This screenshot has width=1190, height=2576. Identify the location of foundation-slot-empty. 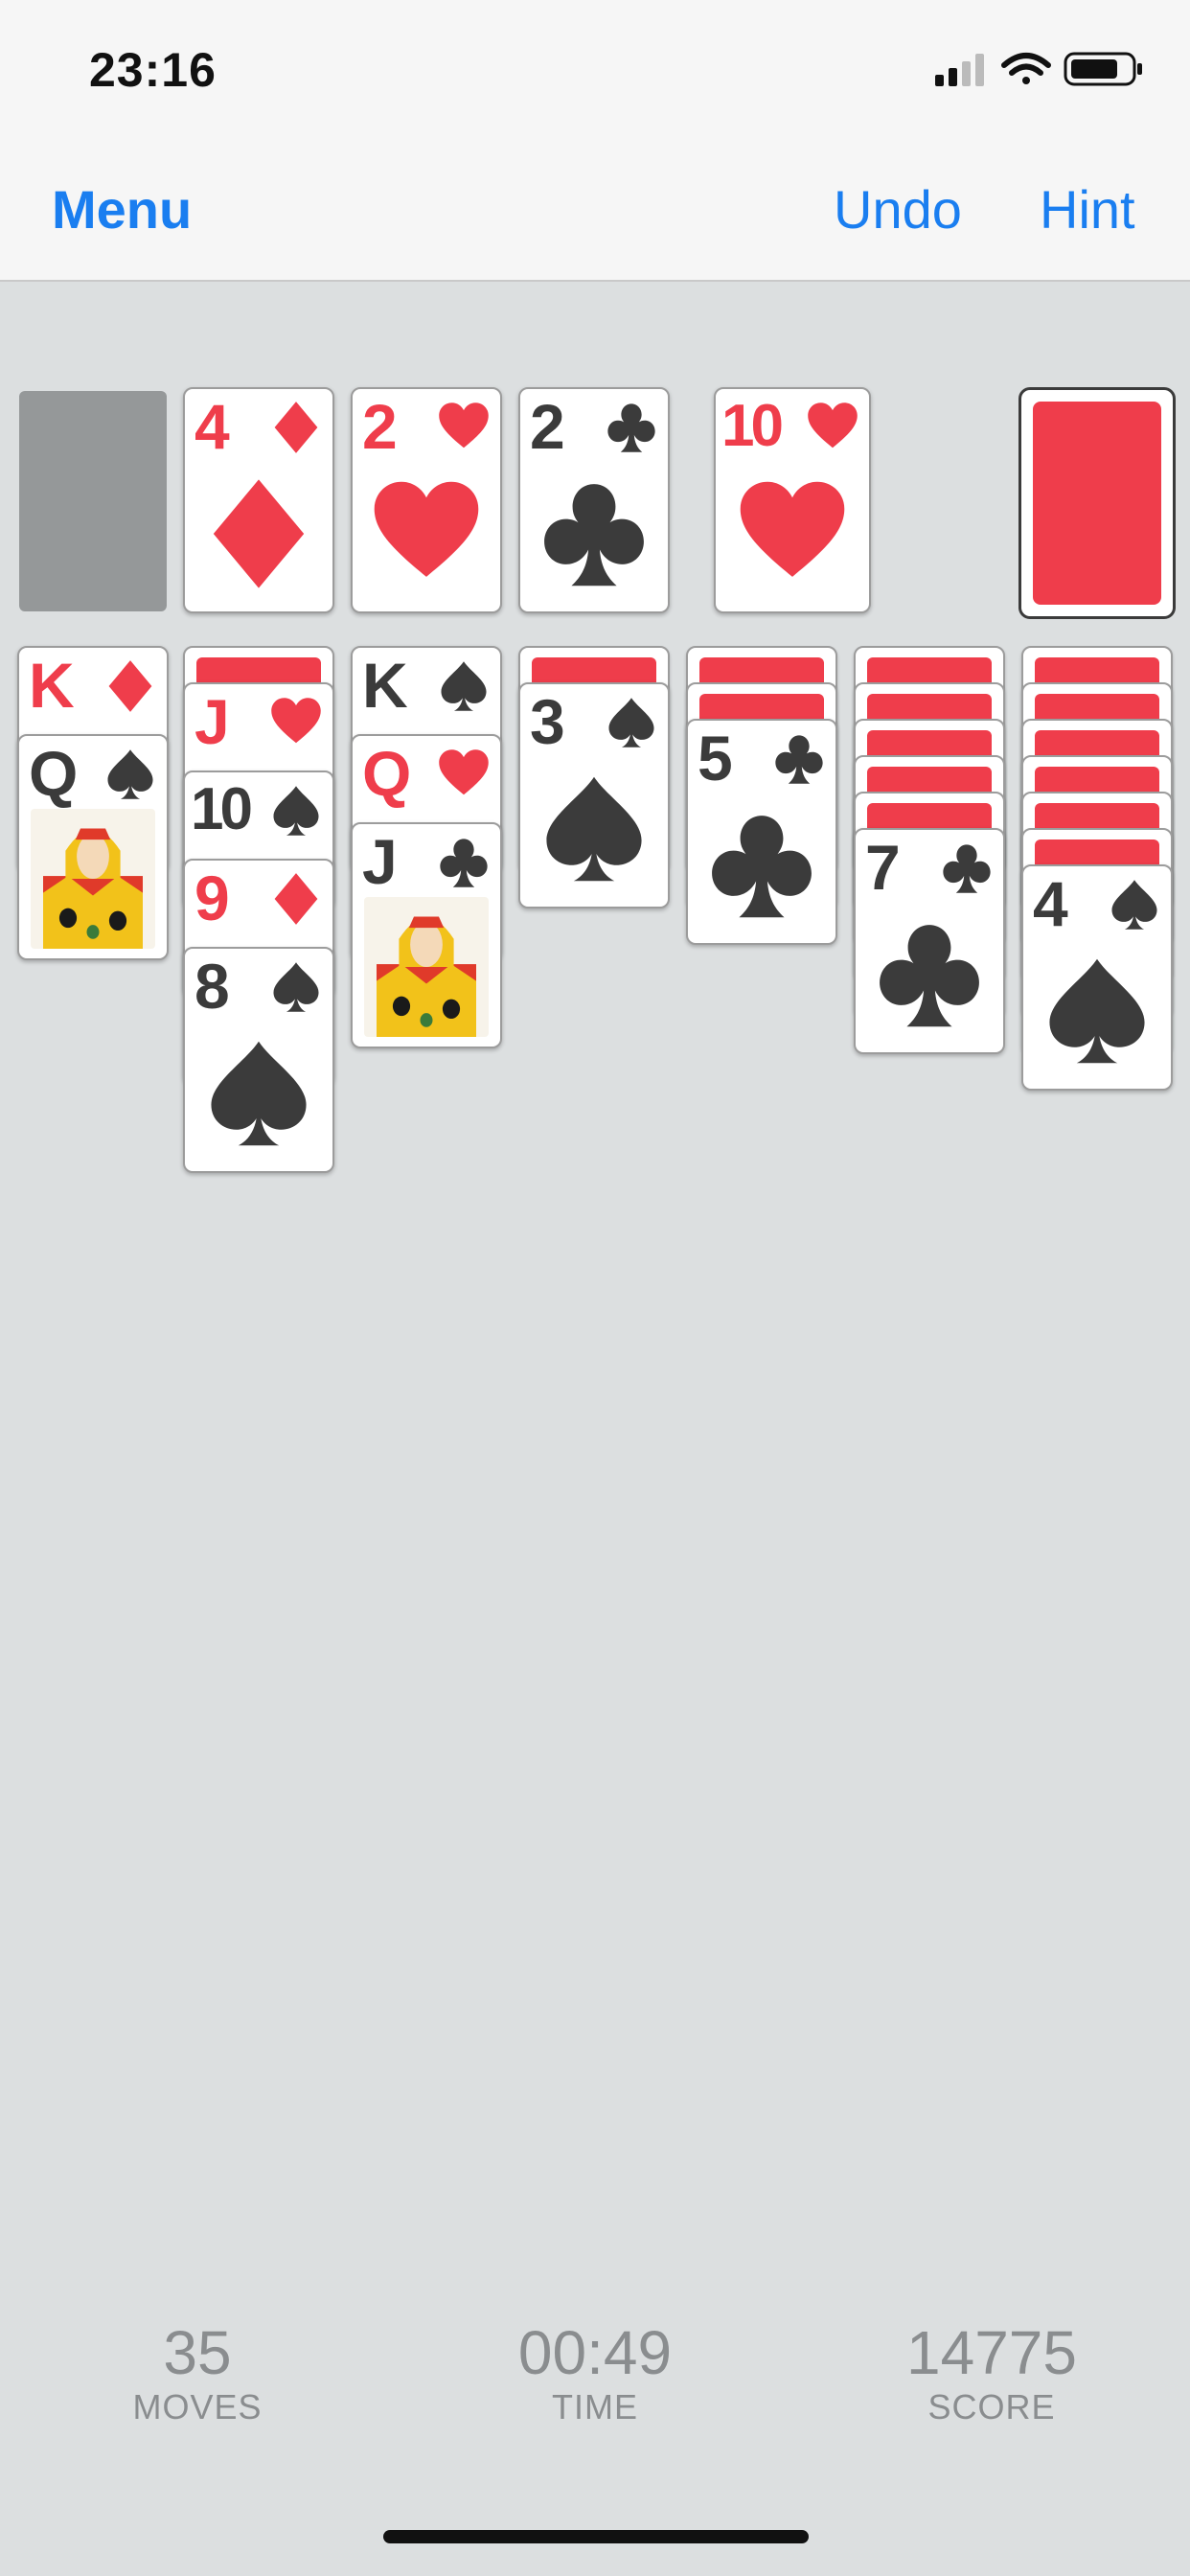
(93, 501).